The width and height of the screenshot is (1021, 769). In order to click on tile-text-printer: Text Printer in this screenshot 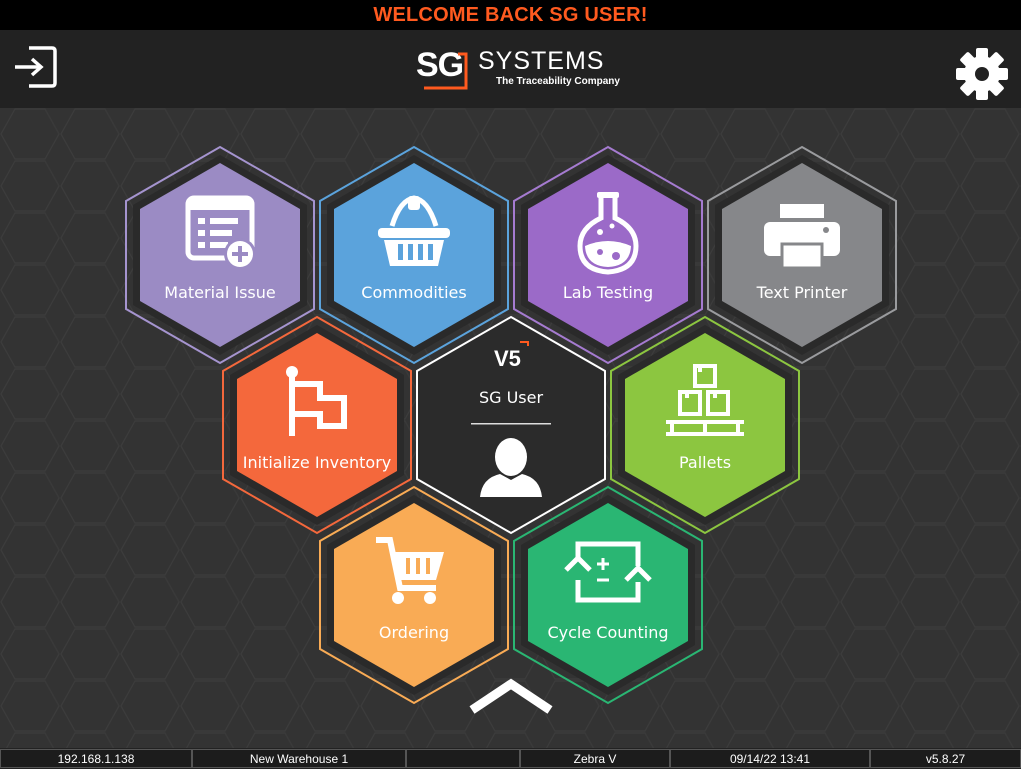, I will do `click(802, 255)`.